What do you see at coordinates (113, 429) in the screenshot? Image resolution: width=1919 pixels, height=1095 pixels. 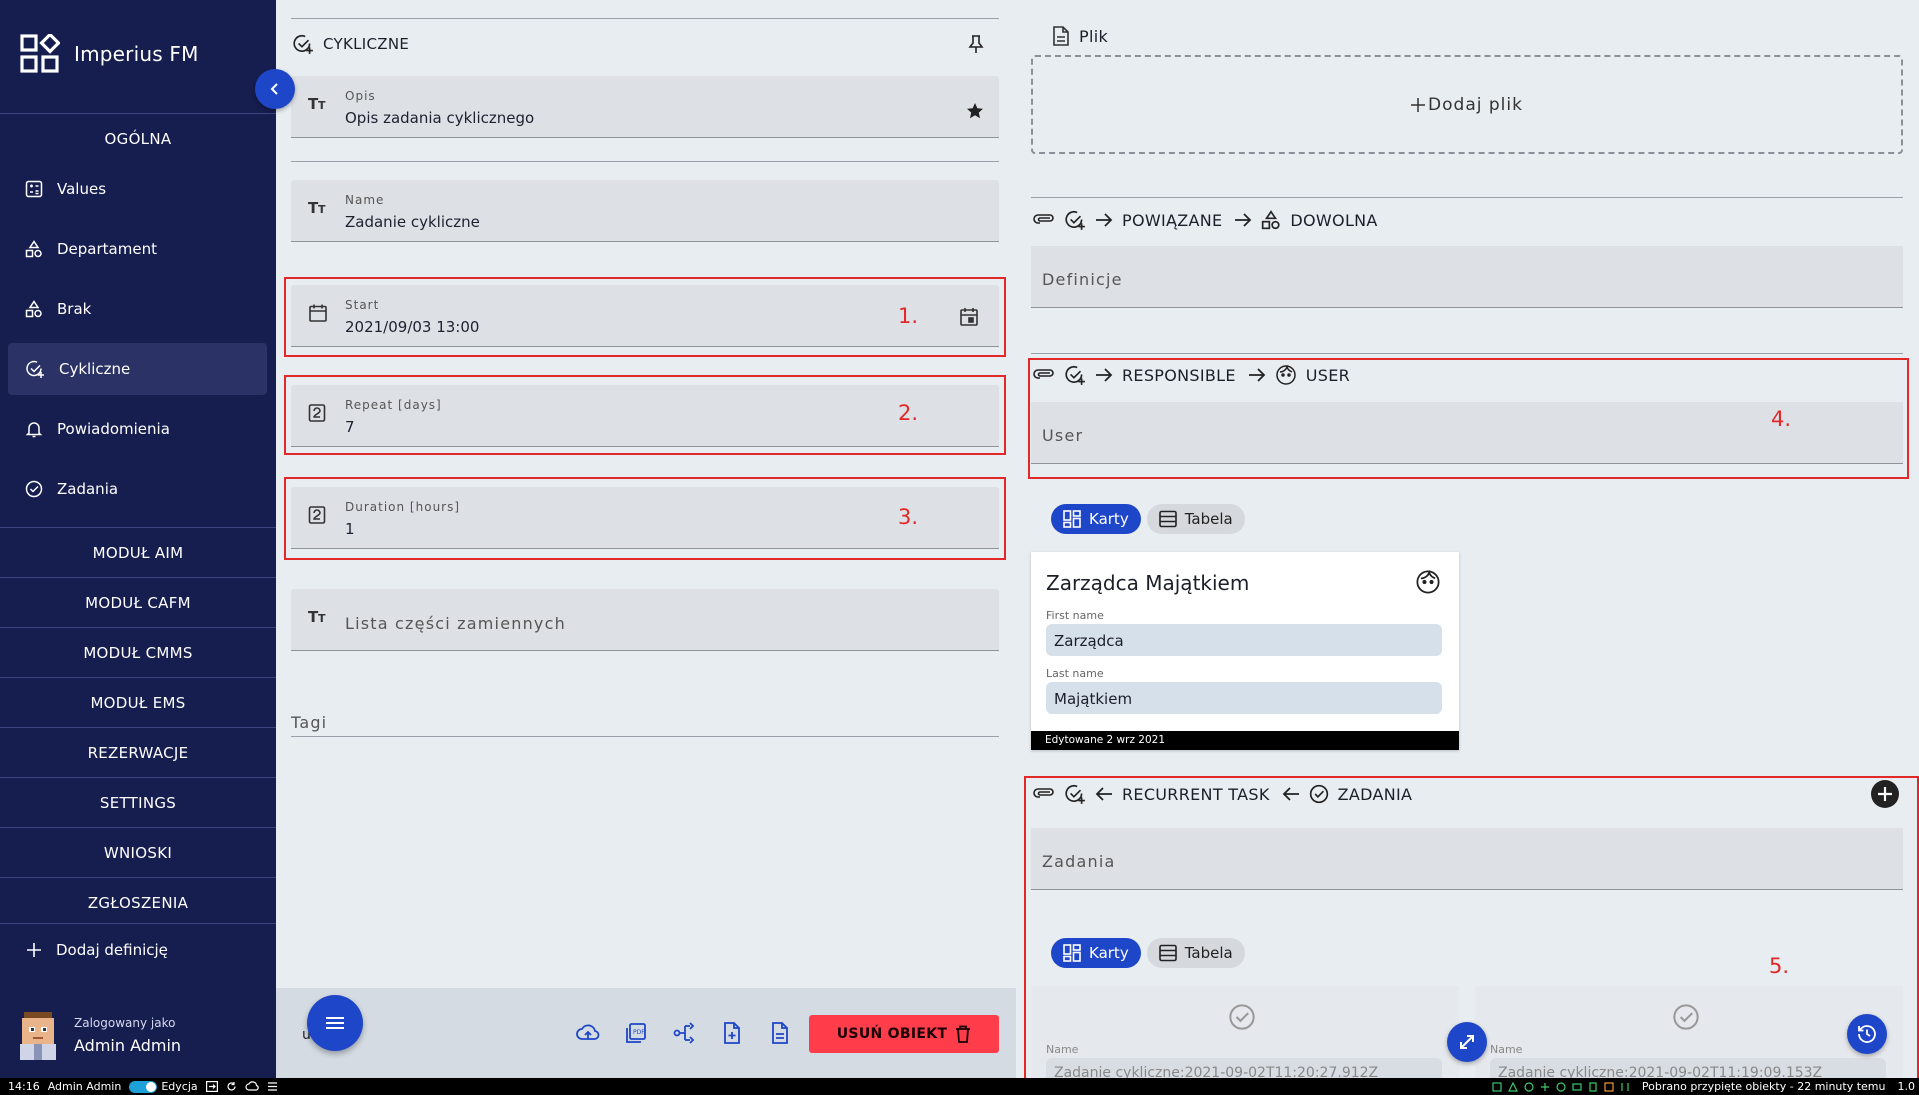 I see `sidebar-item-label: Powiadomienia` at bounding box center [113, 429].